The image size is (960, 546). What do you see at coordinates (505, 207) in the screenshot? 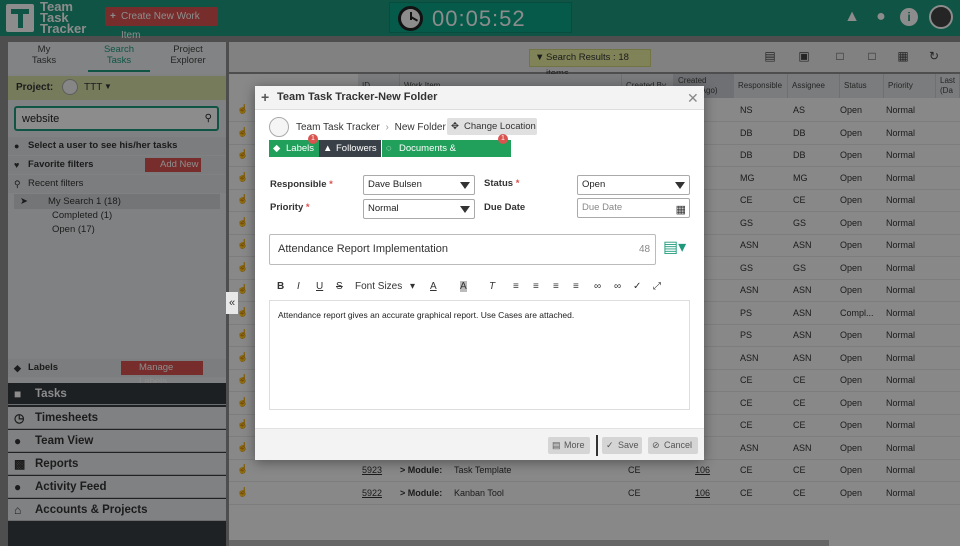
I see `due-date-label: Due Date` at bounding box center [505, 207].